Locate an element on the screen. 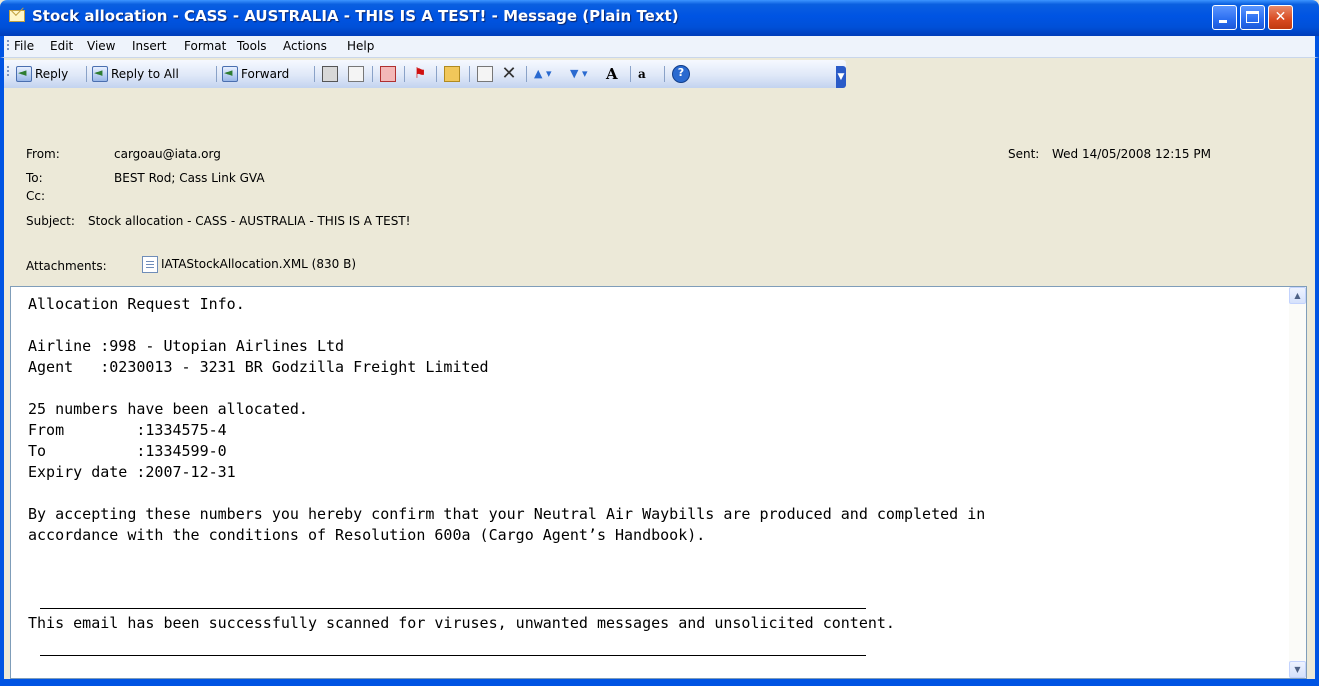 This screenshot has width=1319, height=686. print-icon is located at coordinates (330, 74).